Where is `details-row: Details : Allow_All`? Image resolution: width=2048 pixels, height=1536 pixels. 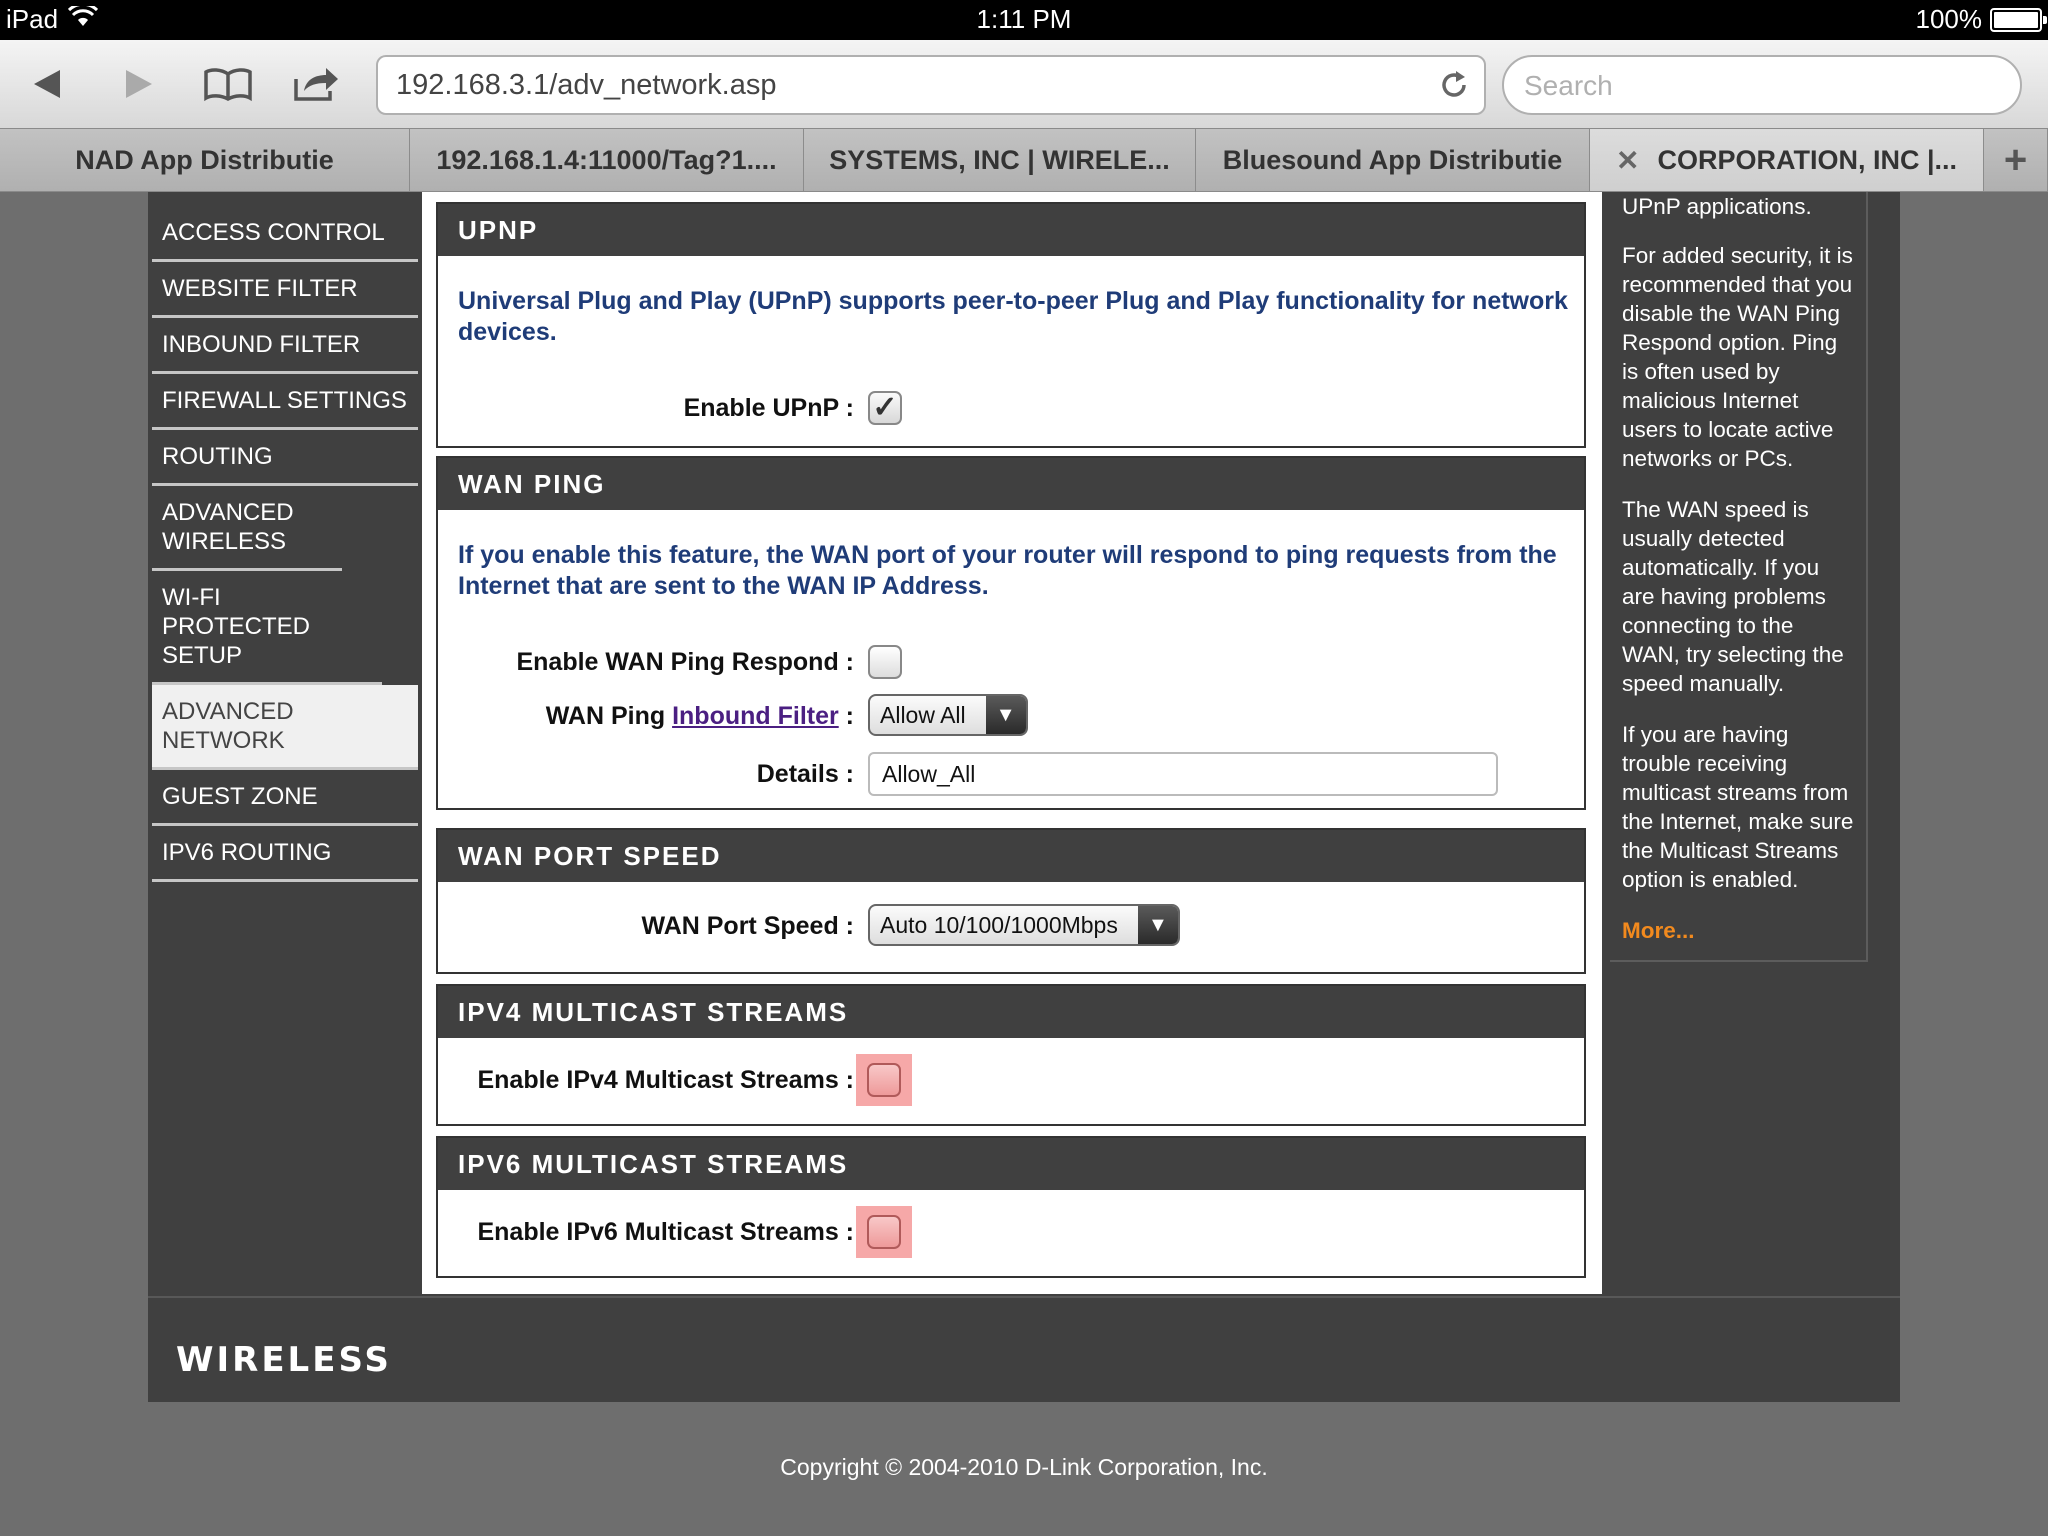 details-row: Details : Allow_All is located at coordinates (1011, 774).